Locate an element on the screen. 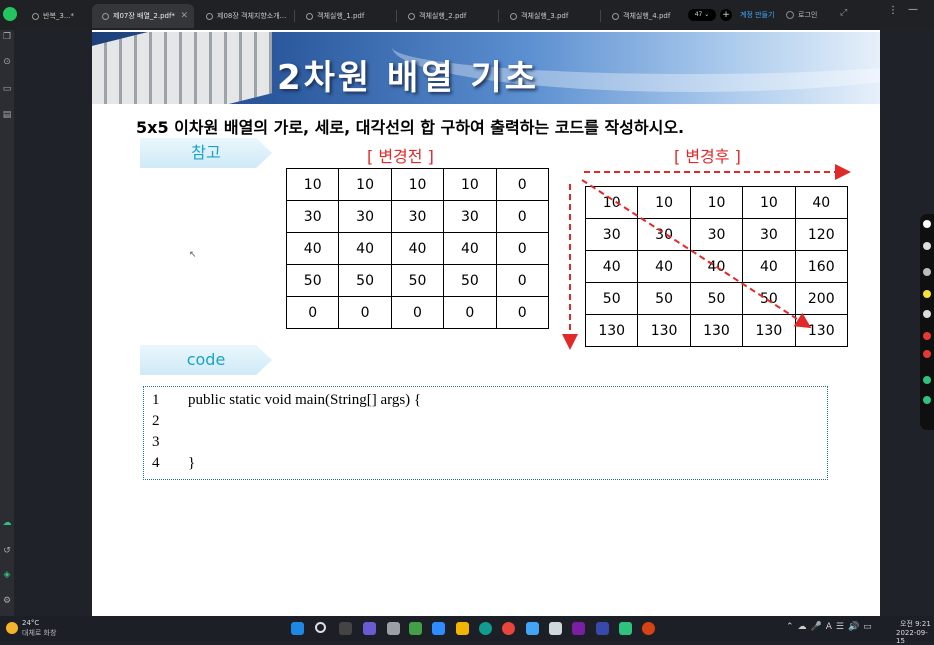  stamp-icon: ▤ is located at coordinates (7, 115).